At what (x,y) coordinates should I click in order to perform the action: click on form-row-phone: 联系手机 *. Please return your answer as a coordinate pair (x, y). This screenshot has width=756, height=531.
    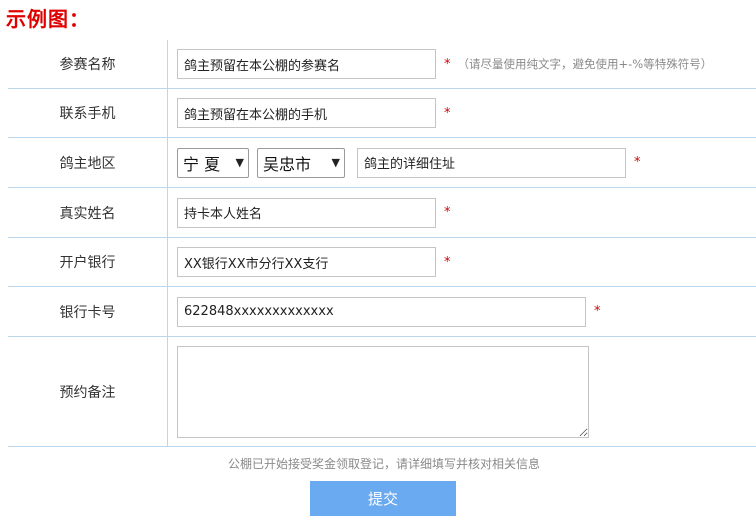
    Looking at the image, I should click on (382, 113).